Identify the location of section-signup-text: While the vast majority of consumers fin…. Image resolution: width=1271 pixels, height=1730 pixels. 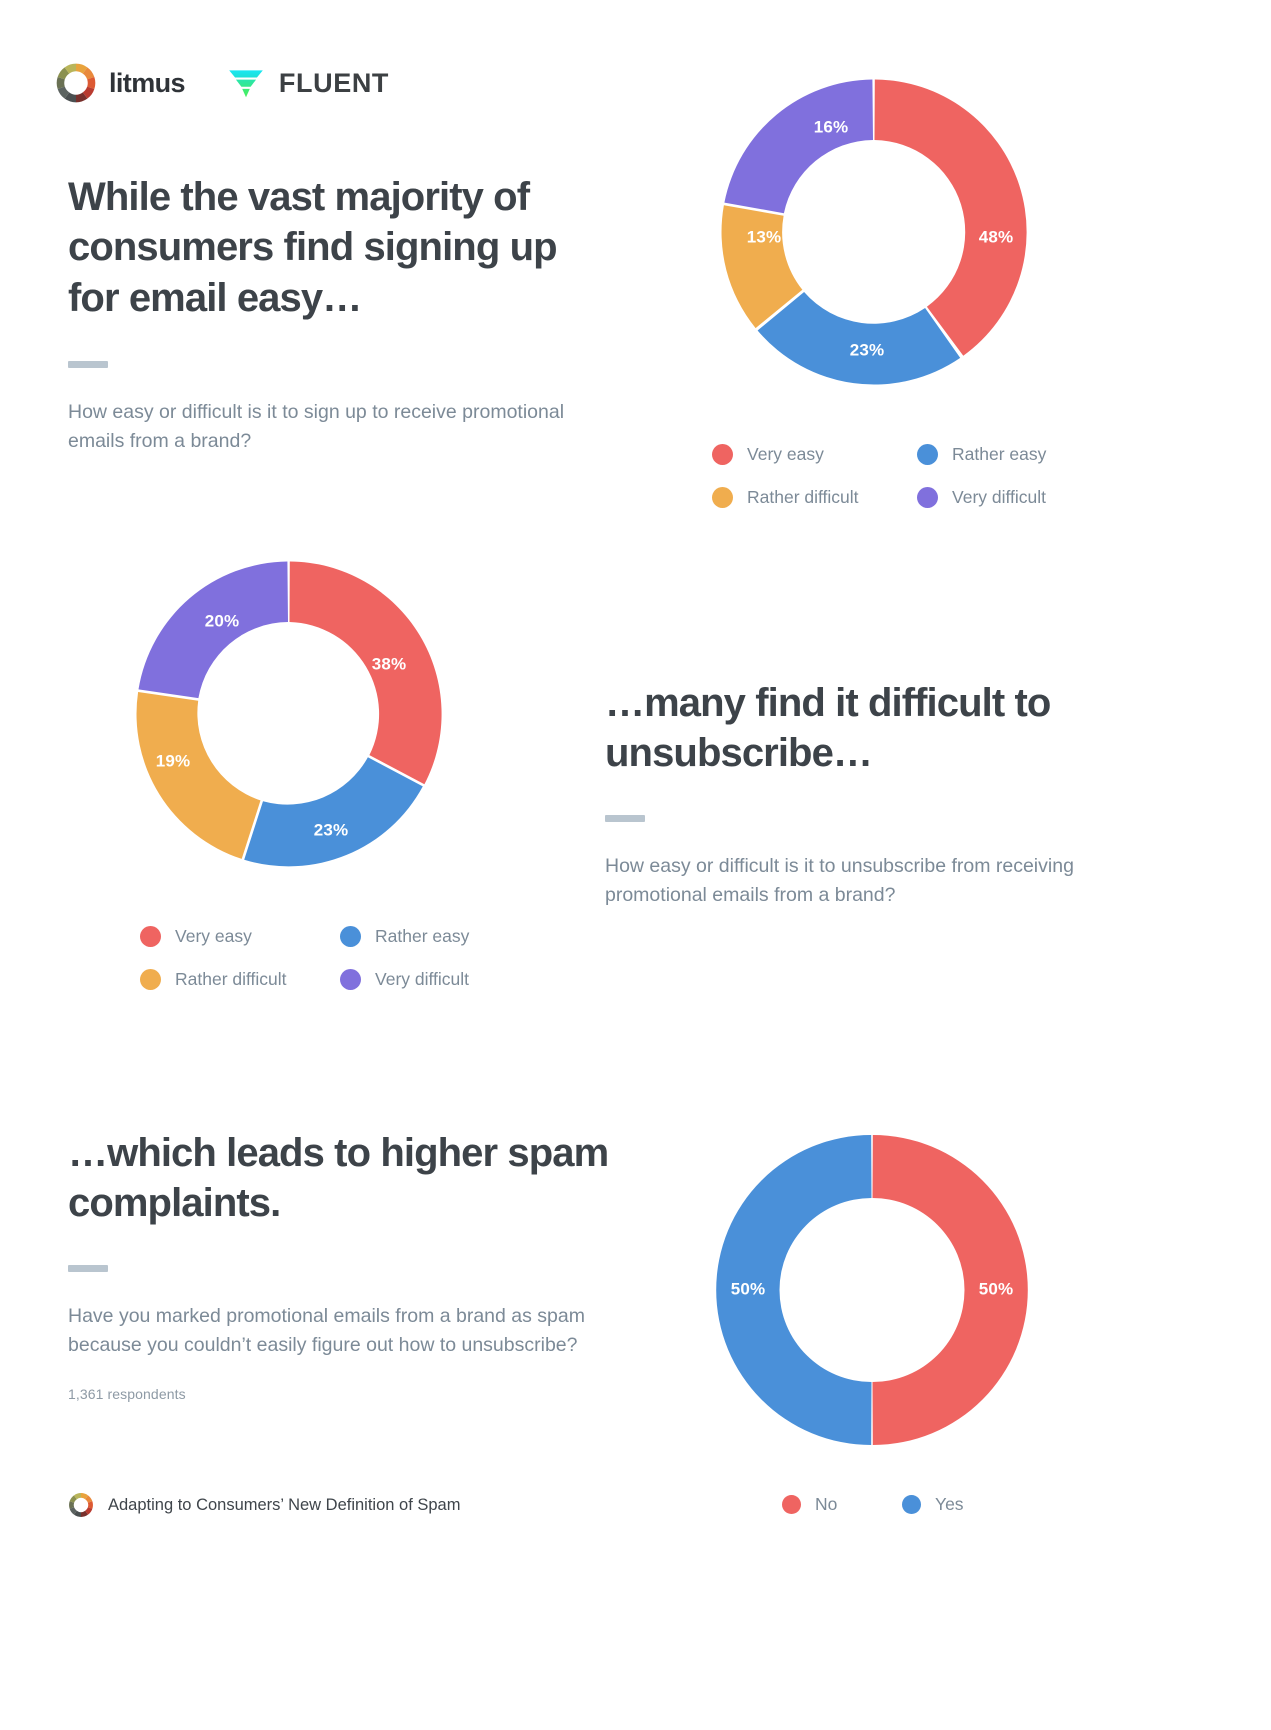
(338, 314).